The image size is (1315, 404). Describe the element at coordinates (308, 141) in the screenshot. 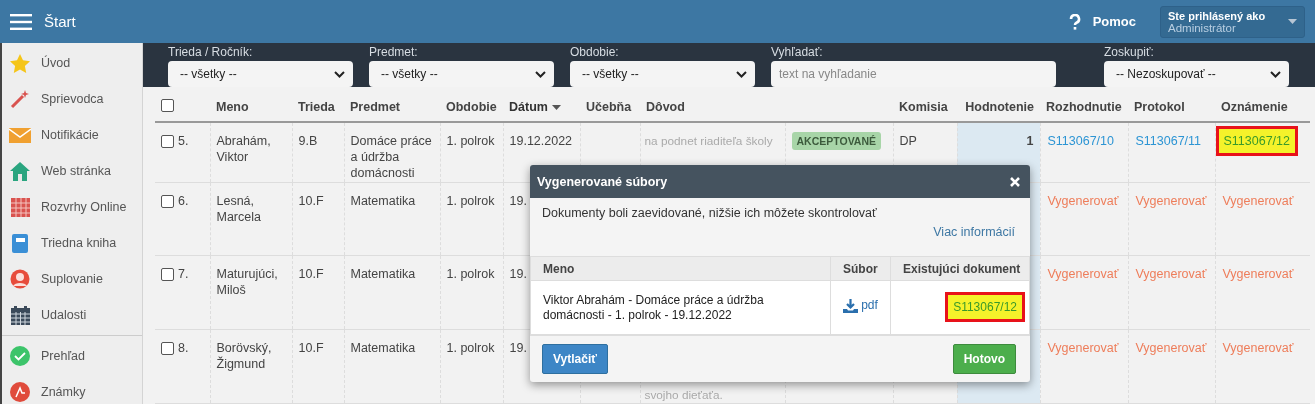

I see `table-cell: 9.B` at that location.